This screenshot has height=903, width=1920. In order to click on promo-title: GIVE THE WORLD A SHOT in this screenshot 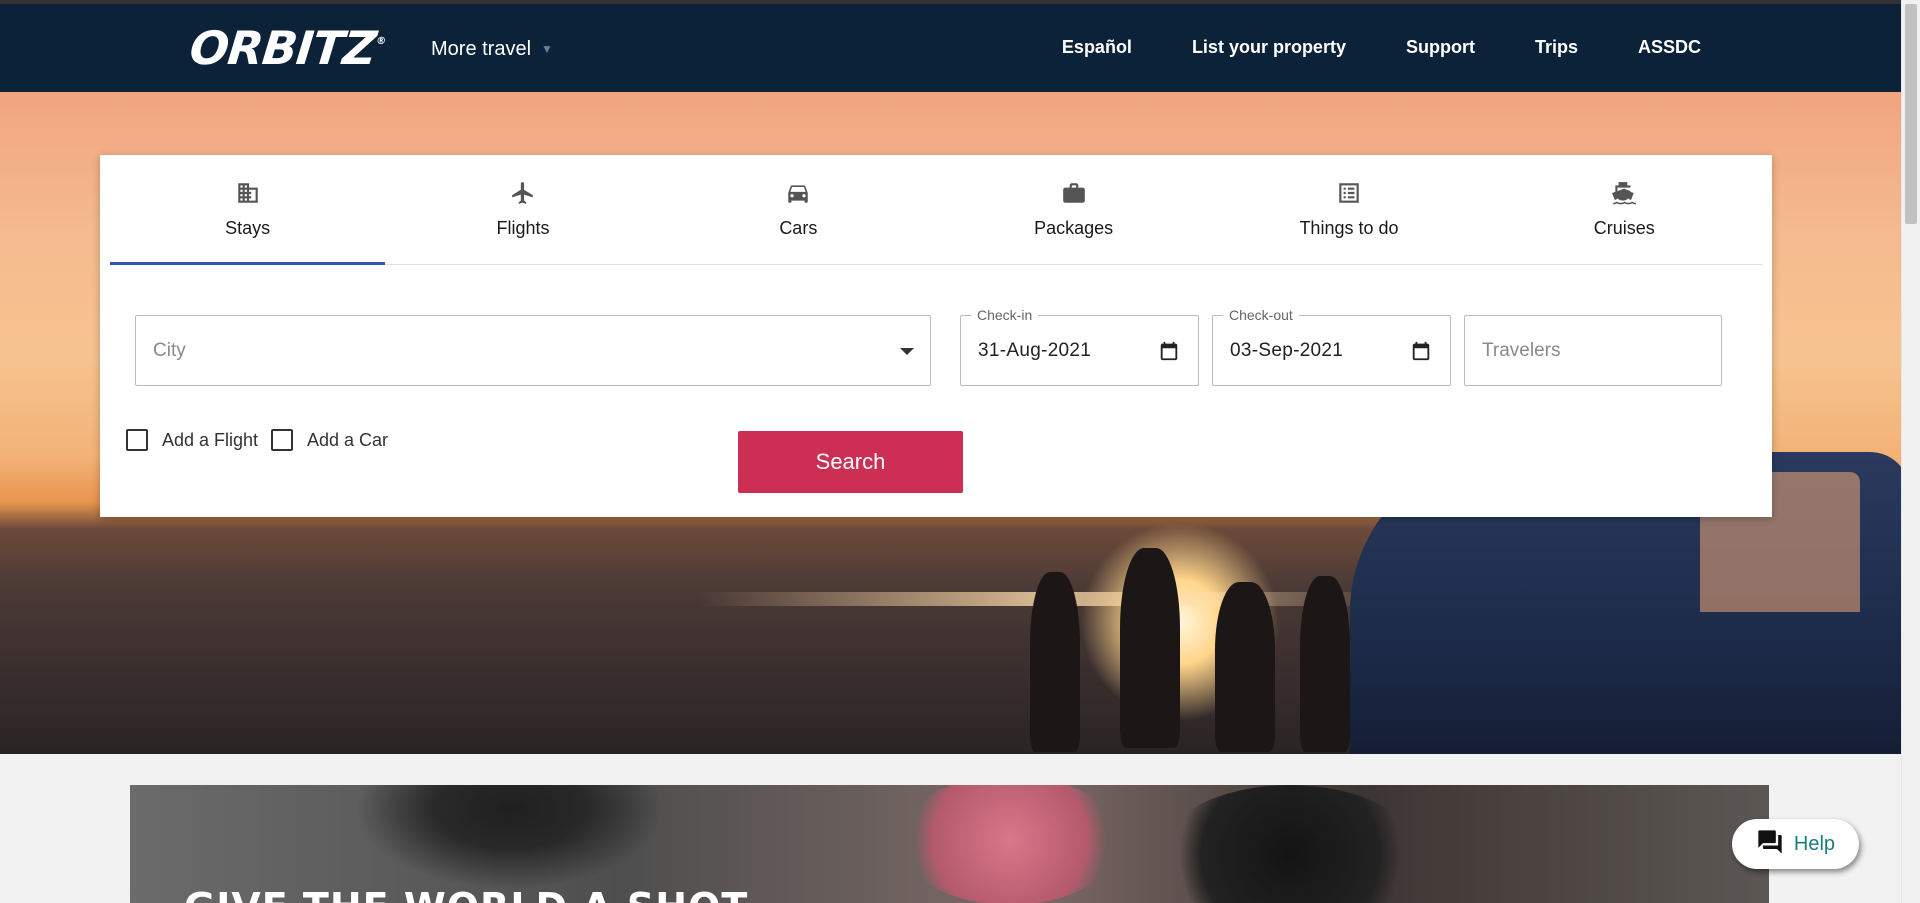, I will do `click(466, 894)`.